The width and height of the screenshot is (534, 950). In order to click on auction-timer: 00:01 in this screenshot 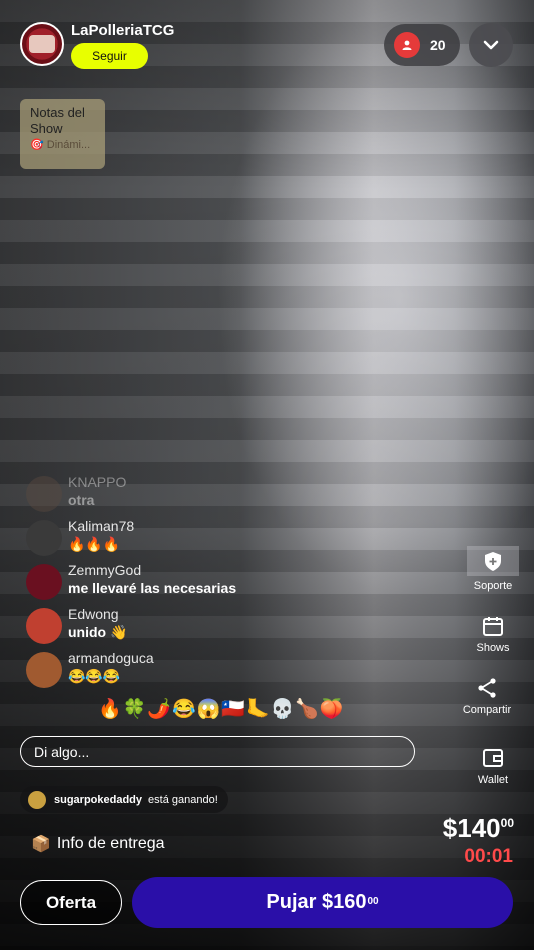, I will do `click(488, 856)`.